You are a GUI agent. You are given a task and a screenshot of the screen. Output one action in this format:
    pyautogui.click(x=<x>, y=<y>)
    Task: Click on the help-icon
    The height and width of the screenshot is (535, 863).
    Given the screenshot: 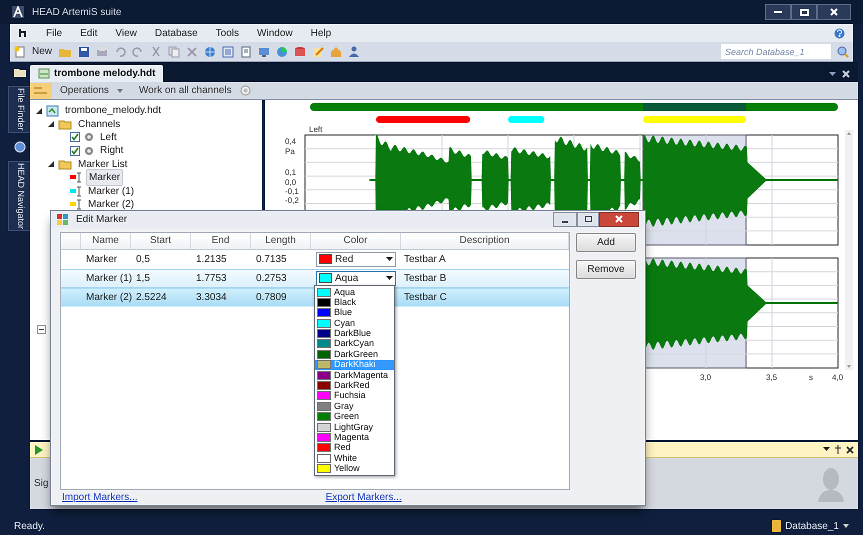 What is the action you would take?
    pyautogui.click(x=839, y=33)
    